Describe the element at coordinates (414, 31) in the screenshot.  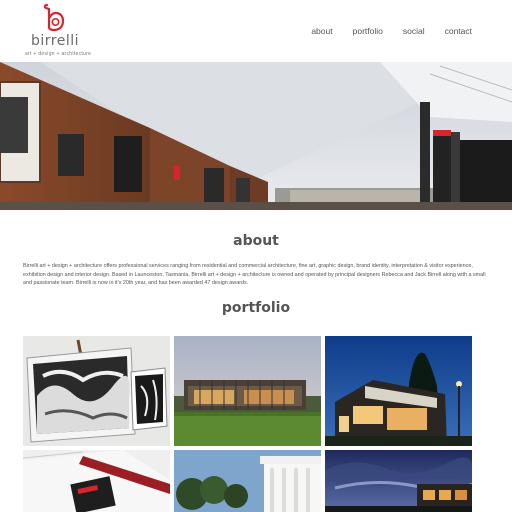
I see `nav-social: social` at that location.